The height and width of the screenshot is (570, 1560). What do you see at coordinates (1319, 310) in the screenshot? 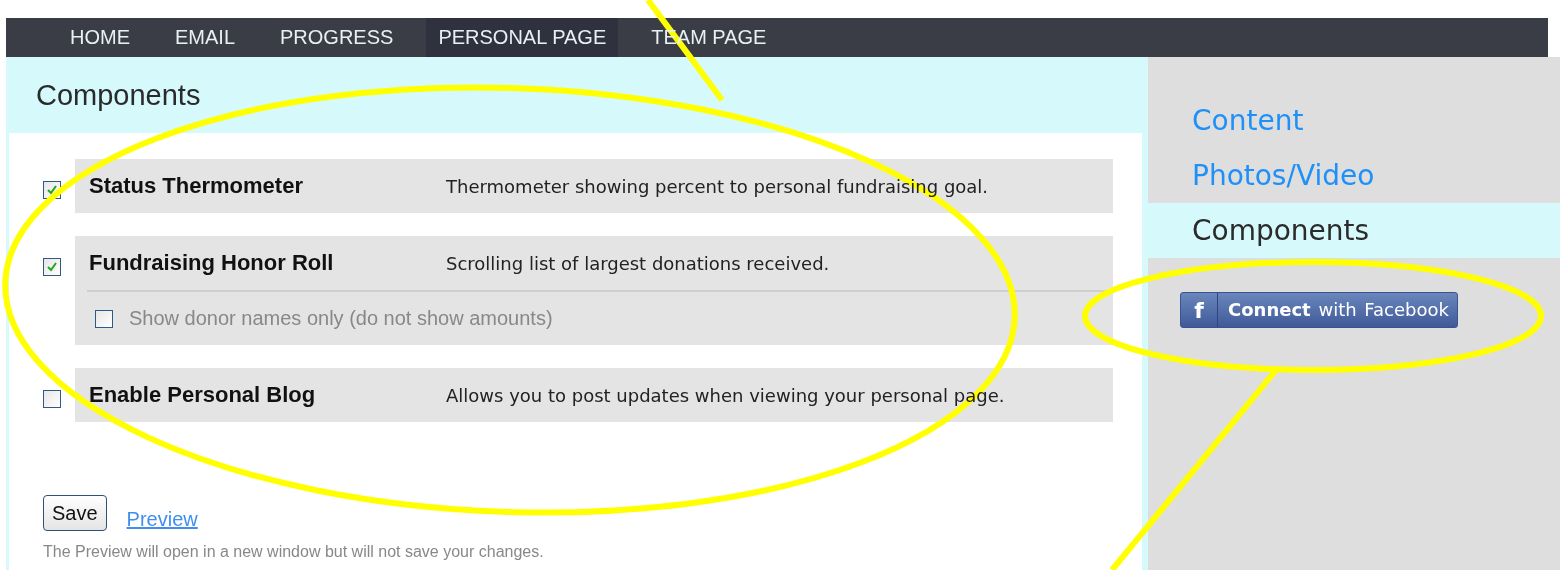
I see `facebook-connect-button: f Connect with Facebook` at bounding box center [1319, 310].